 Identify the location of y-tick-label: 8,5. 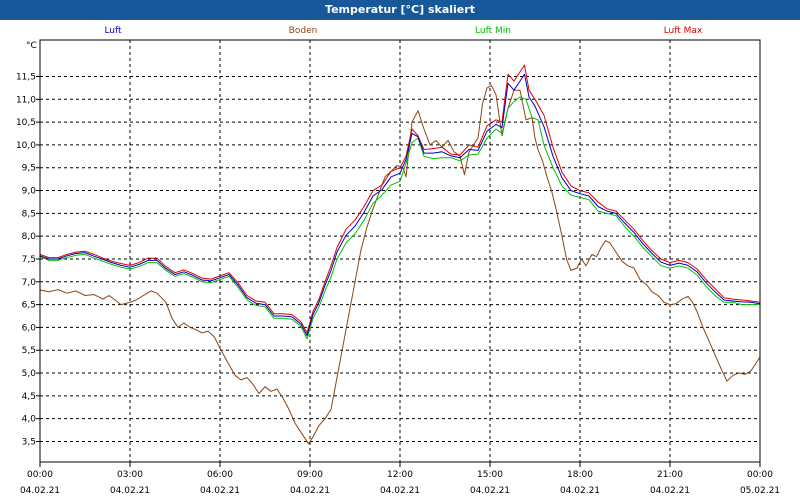
(29, 214).